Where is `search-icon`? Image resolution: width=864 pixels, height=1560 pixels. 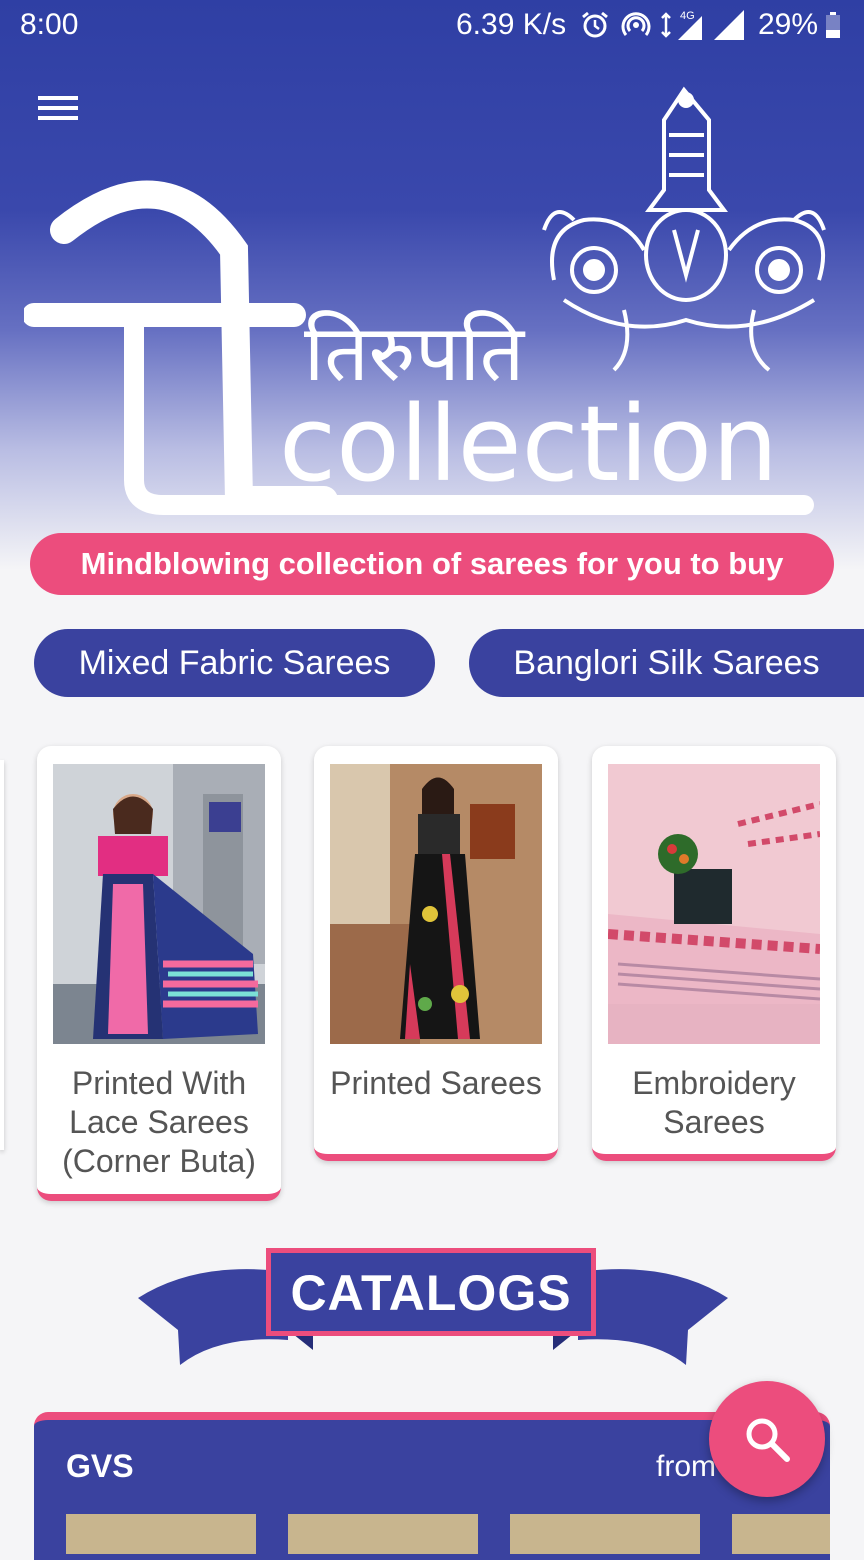
search-icon is located at coordinates (768, 1440).